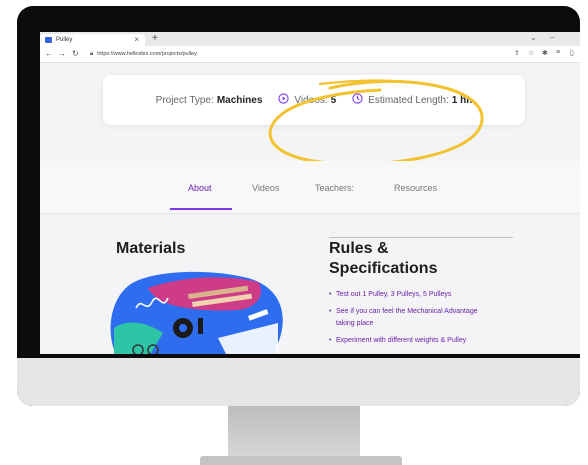 The height and width of the screenshot is (465, 588). Describe the element at coordinates (333, 100) in the screenshot. I see `videos-value: 5` at that location.